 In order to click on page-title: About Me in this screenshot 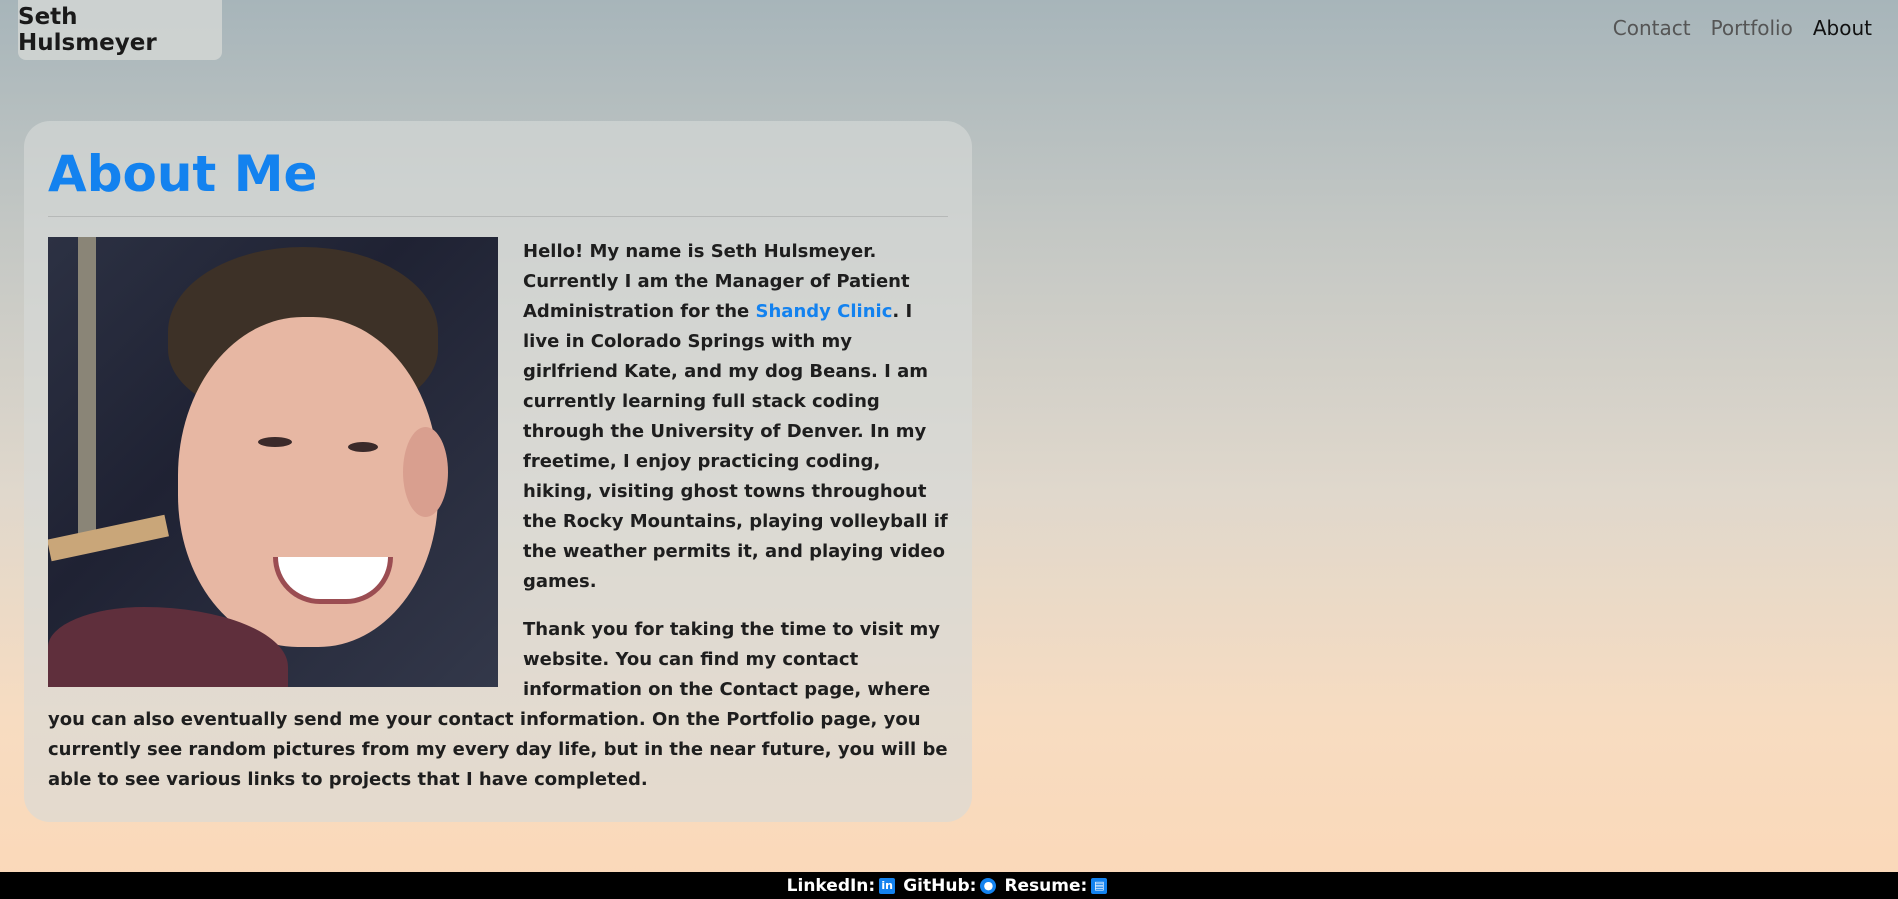, I will do `click(183, 174)`.